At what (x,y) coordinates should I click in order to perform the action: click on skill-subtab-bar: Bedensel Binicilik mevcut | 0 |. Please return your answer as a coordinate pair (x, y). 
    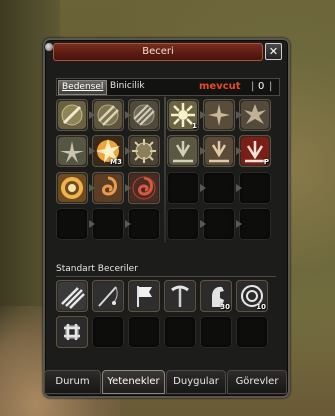
    Looking at the image, I should click on (168, 87).